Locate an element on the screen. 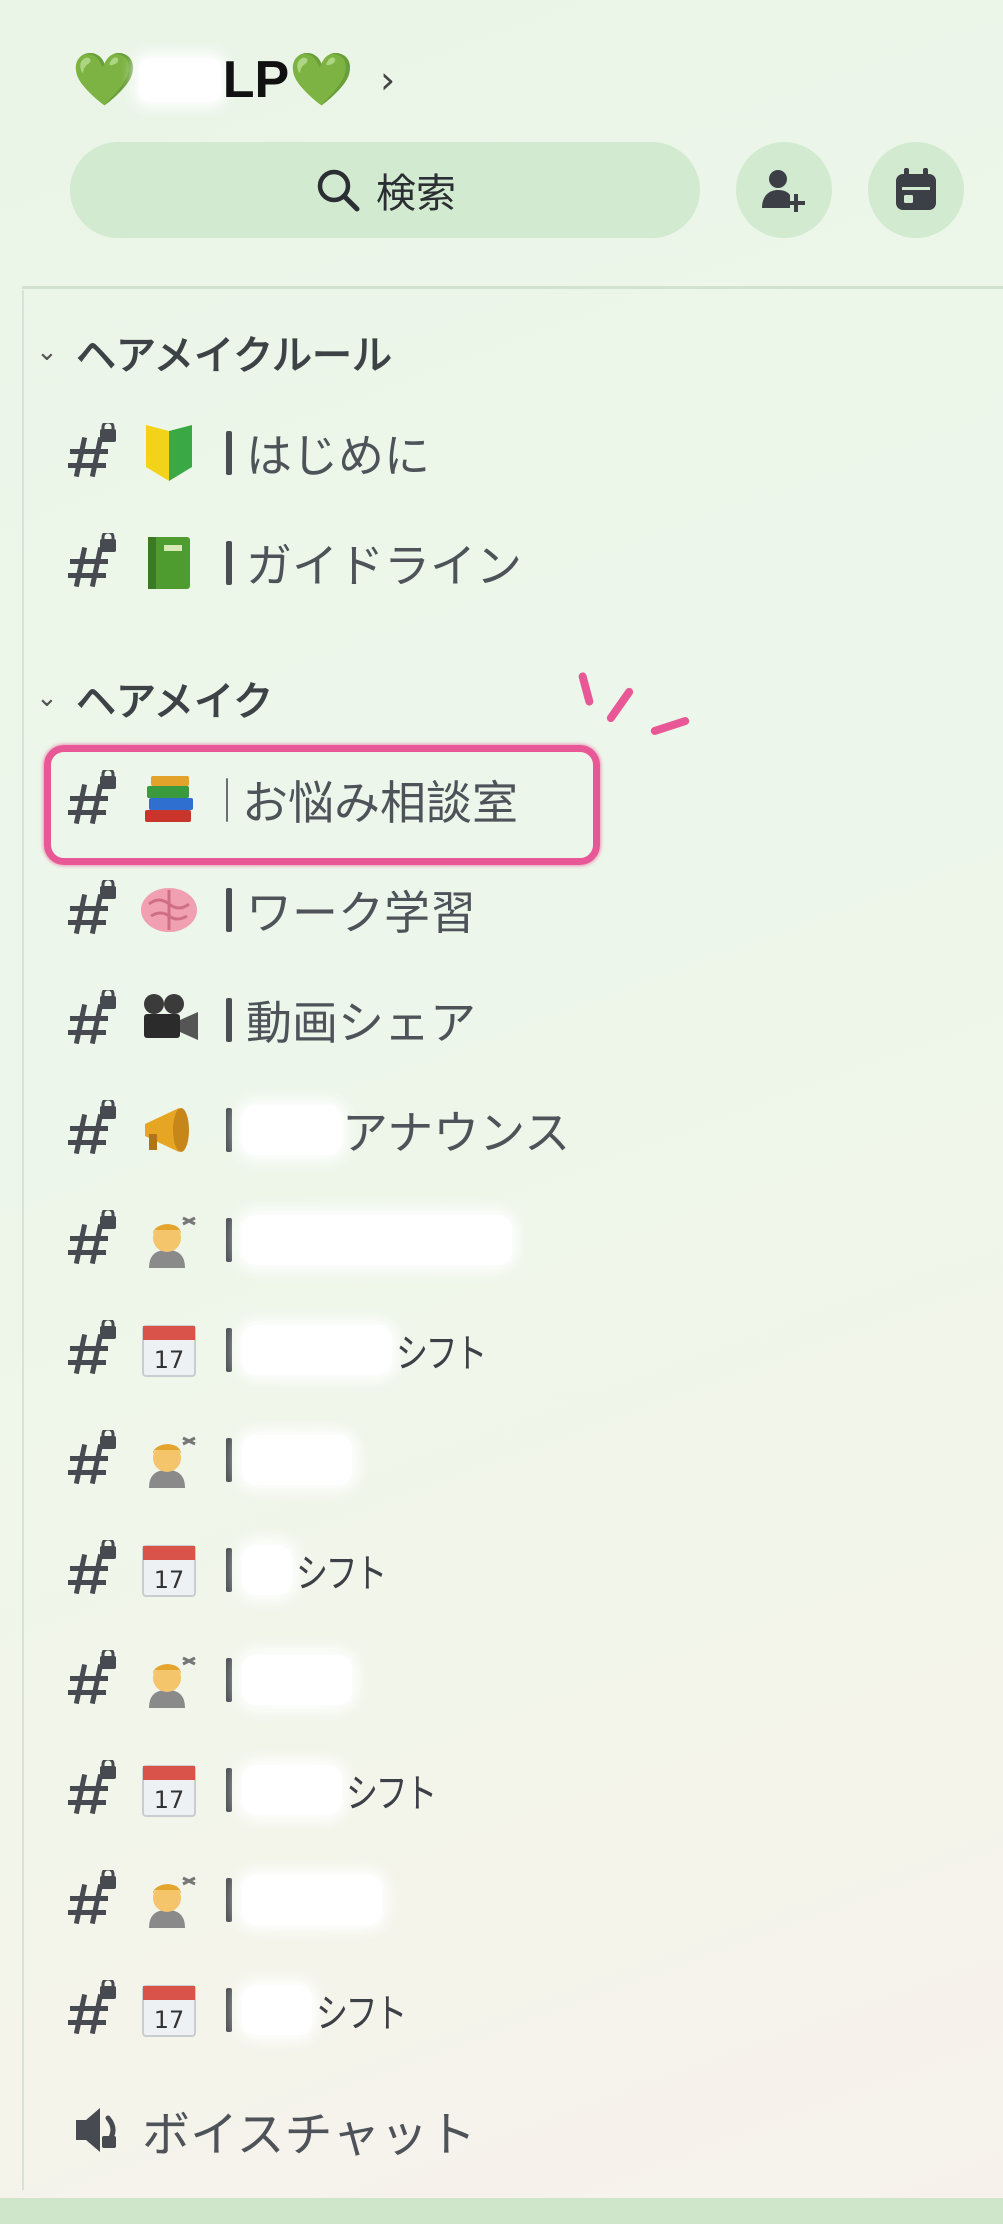 This screenshot has height=2224, width=1003. sidebar-edge is located at coordinates (23, 1240).